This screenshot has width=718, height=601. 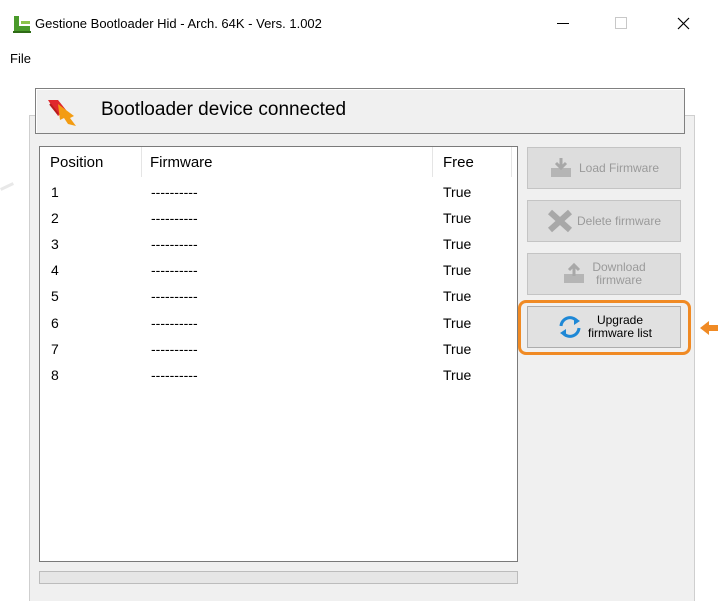 What do you see at coordinates (181, 162) in the screenshot?
I see `column-header-firmware: Firmware` at bounding box center [181, 162].